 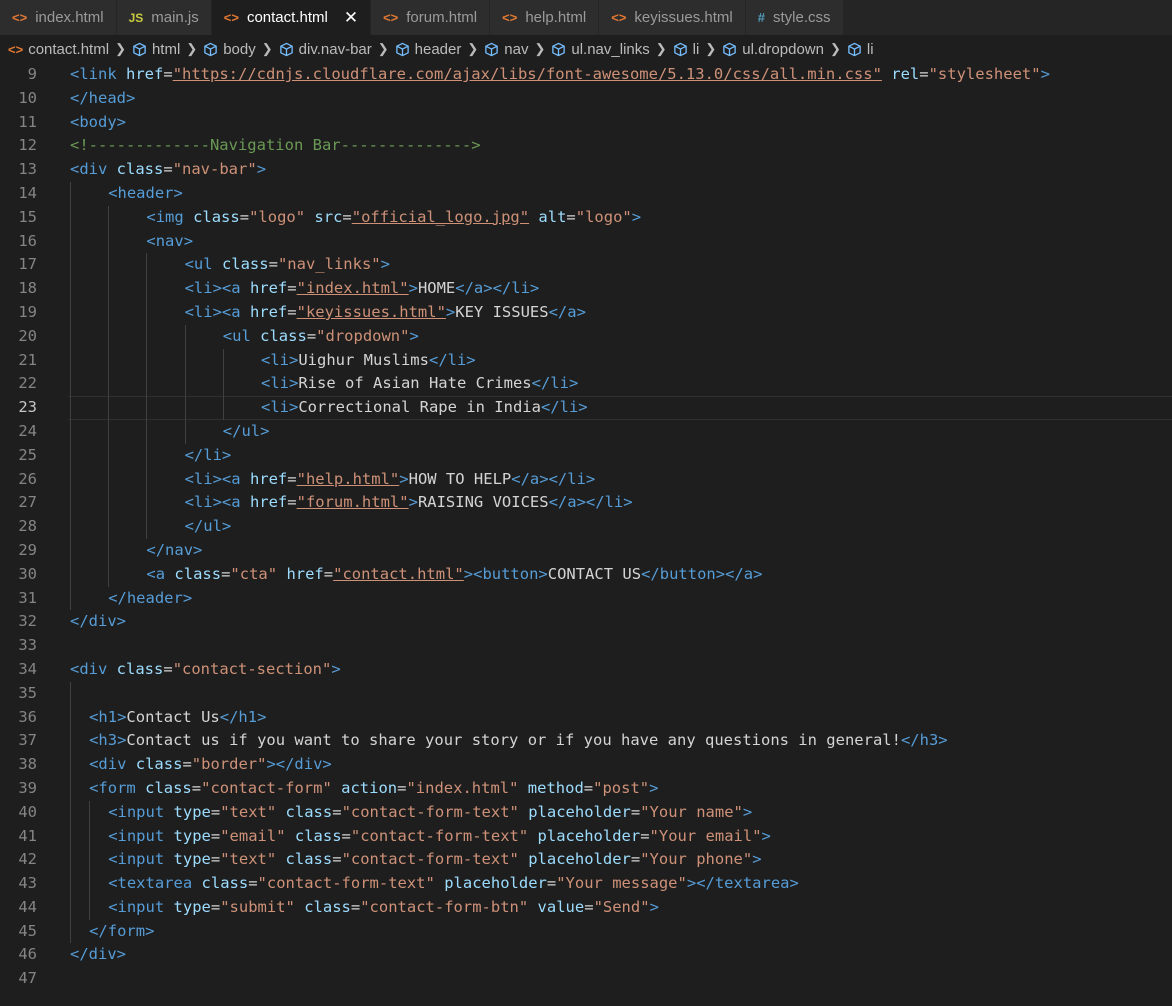 What do you see at coordinates (603, 216) in the screenshot?
I see `string-token: "logo"` at bounding box center [603, 216].